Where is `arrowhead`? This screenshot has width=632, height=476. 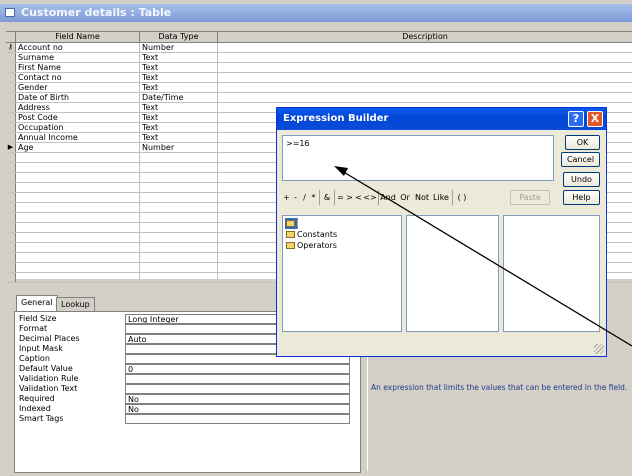 arrowhead is located at coordinates (341, 171).